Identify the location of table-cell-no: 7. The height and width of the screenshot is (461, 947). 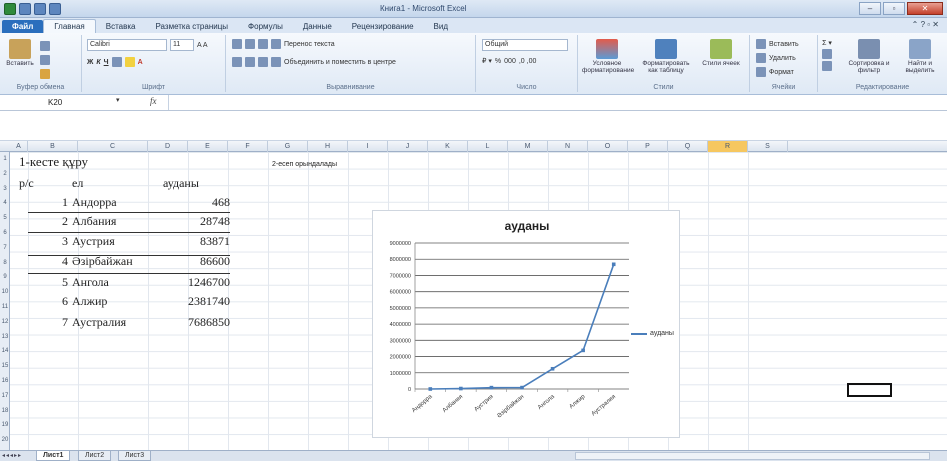
(54, 322).